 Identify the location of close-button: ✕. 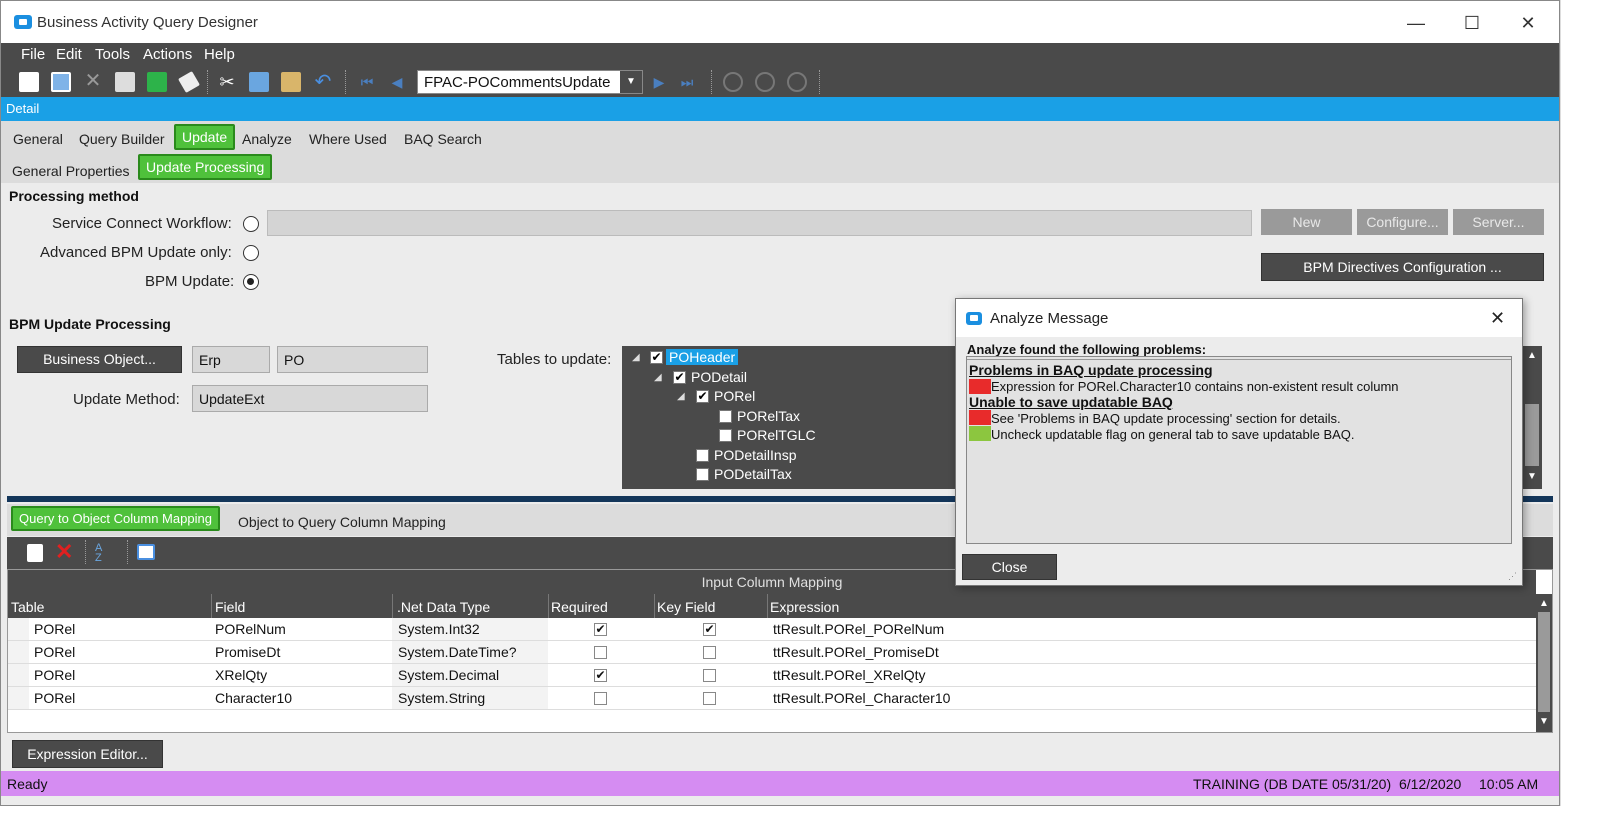
(1528, 23).